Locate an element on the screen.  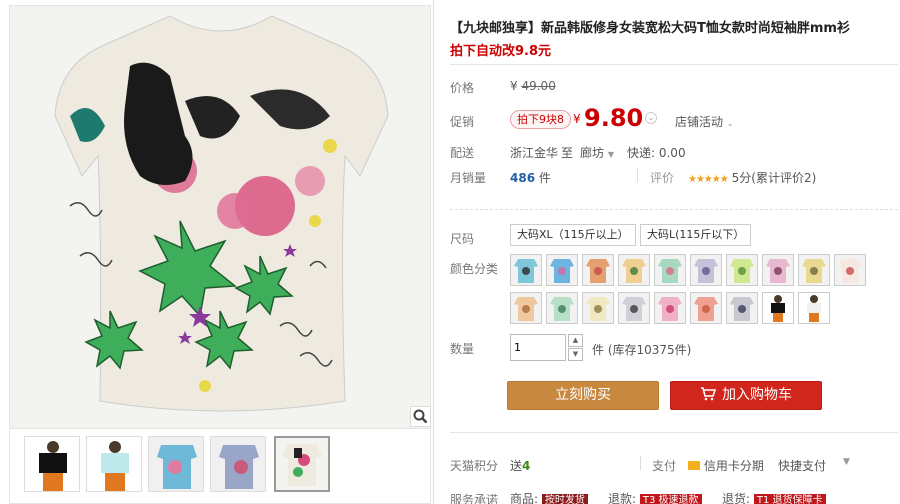
add-to-cart-button: 加入购物车 is located at coordinates (746, 395).